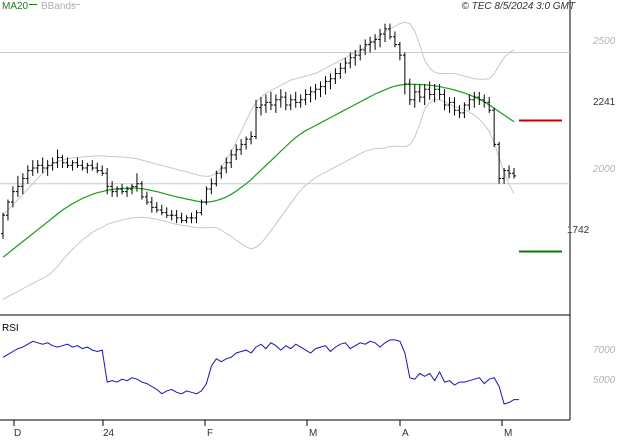 This screenshot has height=440, width=627. Describe the element at coordinates (15, 6) in the screenshot. I see `ma20-legend: MA20` at that location.